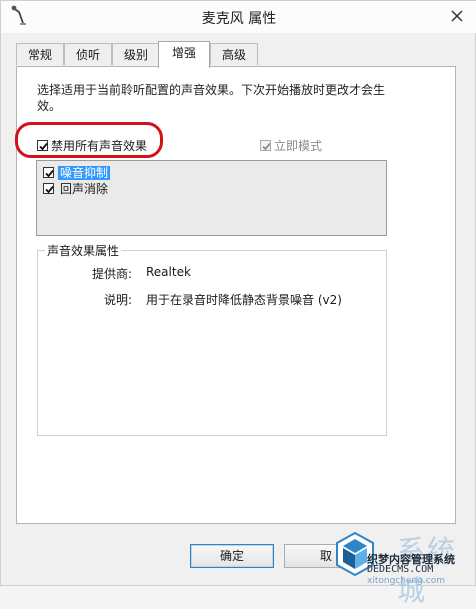  Describe the element at coordinates (83, 250) in the screenshot. I see `group-title: 声音效果属性` at that location.